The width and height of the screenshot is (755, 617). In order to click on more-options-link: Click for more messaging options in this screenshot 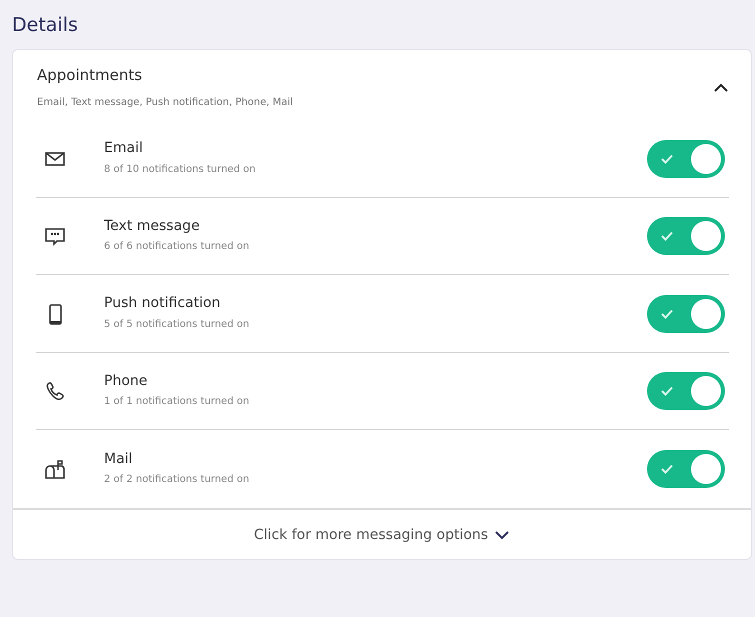, I will do `click(382, 535)`.